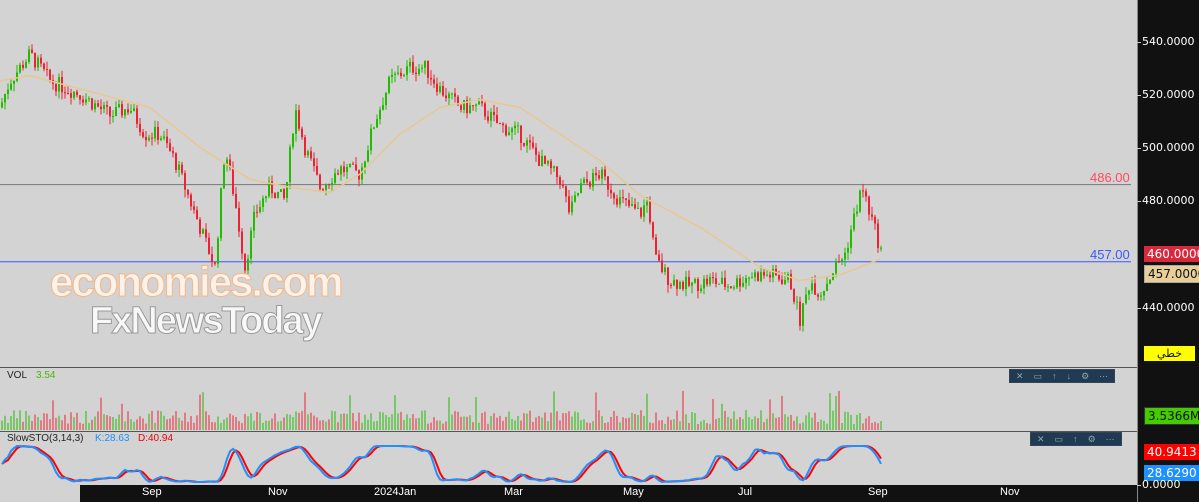  What do you see at coordinates (1069, 376) in the screenshot?
I see `arrow-down-icon: ↓` at bounding box center [1069, 376].